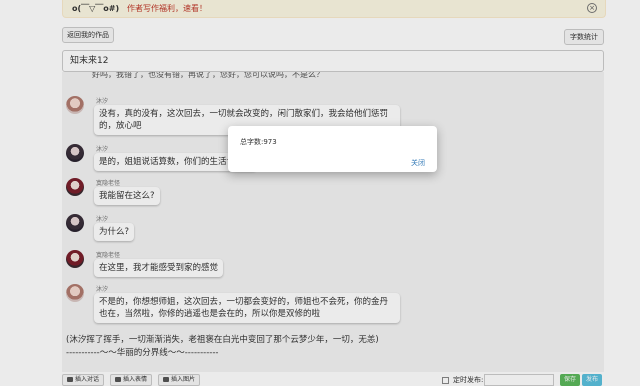 This screenshot has width=640, height=386. What do you see at coordinates (418, 163) in the screenshot?
I see `dialog-close-button: 关闭` at bounding box center [418, 163].